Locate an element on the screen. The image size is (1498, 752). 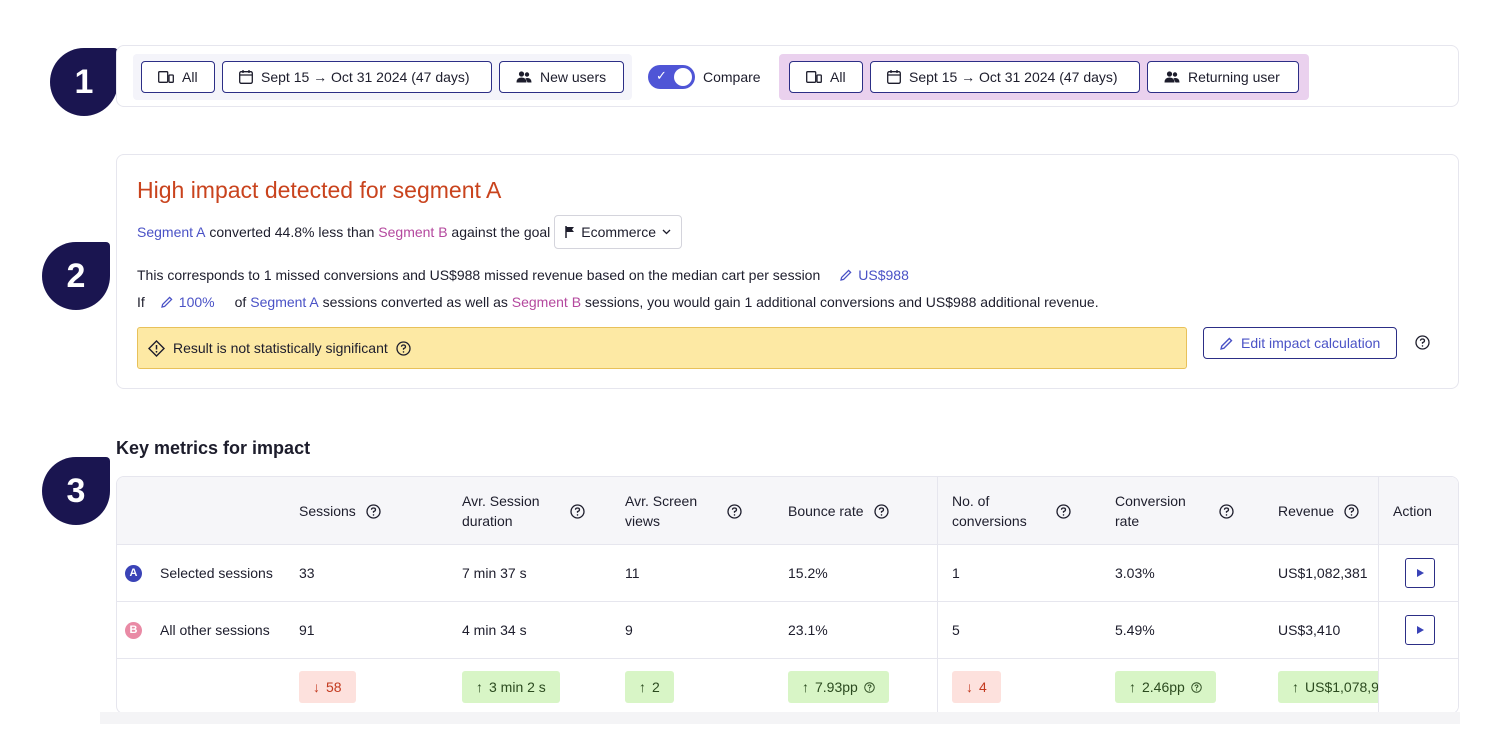
play-sessions-a-button is located at coordinates (1420, 573).